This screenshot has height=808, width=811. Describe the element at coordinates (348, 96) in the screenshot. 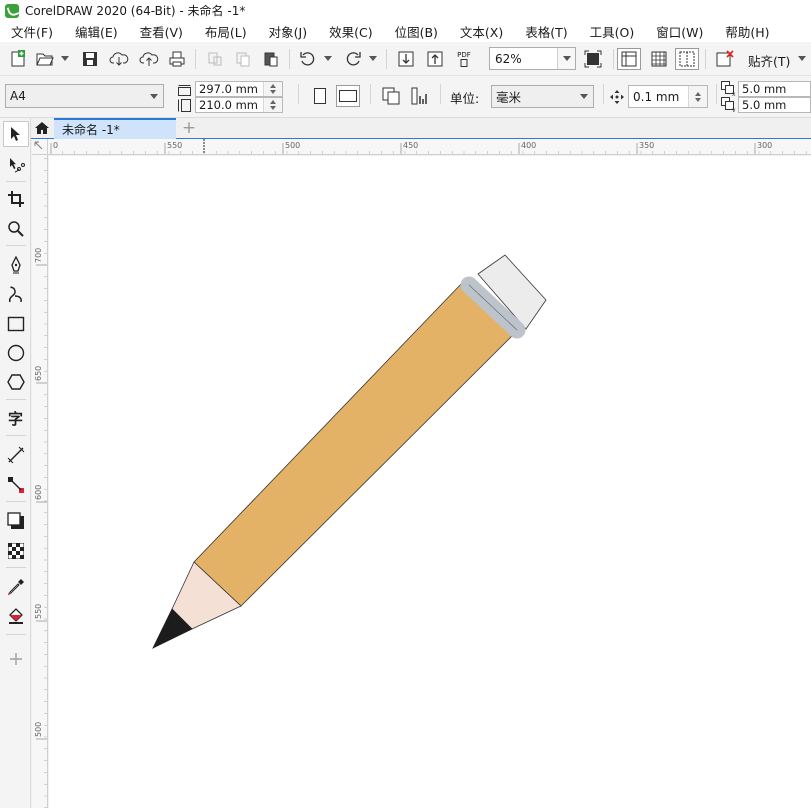

I see `landscape-orientation-icon` at that location.